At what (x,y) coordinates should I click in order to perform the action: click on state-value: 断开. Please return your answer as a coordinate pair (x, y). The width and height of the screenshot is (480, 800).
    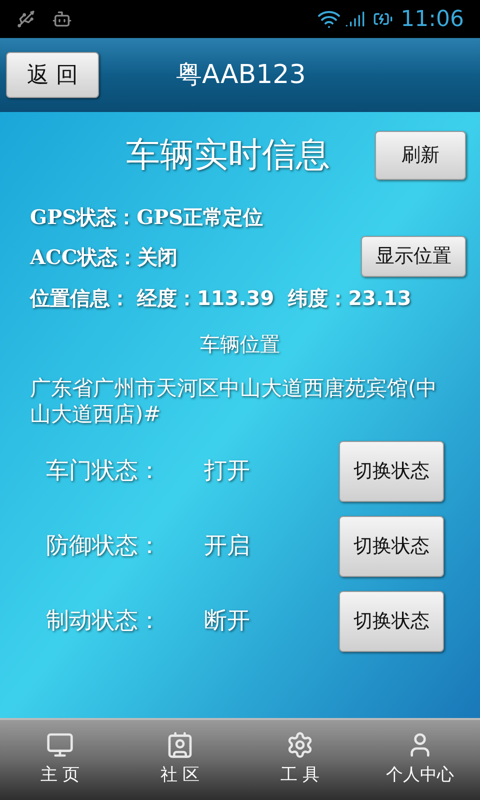
    Looking at the image, I should click on (227, 621).